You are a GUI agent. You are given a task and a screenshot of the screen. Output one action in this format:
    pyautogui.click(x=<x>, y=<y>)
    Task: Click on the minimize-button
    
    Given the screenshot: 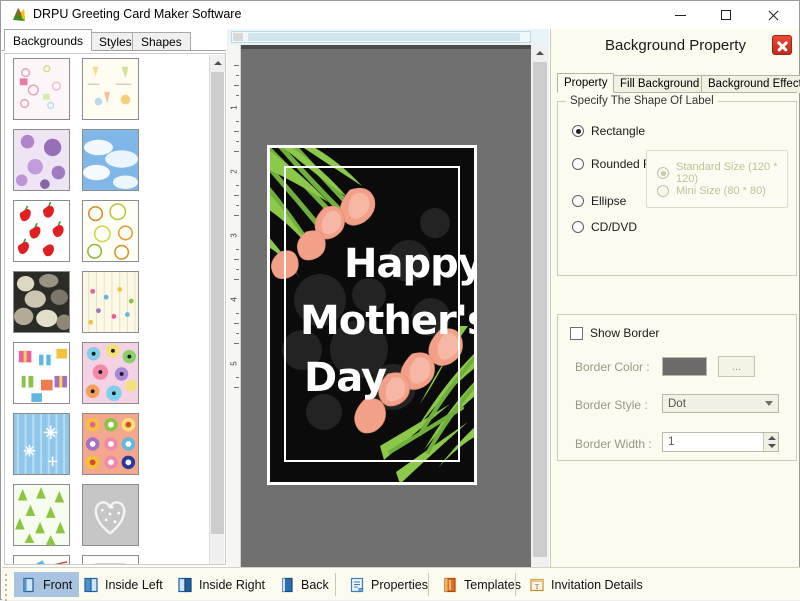 What is the action you would take?
    pyautogui.click(x=680, y=15)
    